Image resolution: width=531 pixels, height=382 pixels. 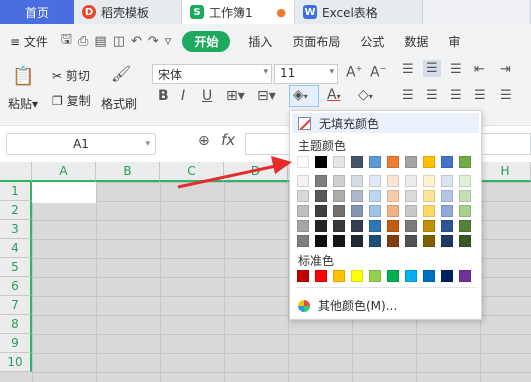 I want to click on arrow-shaft, so click(x=227, y=176).